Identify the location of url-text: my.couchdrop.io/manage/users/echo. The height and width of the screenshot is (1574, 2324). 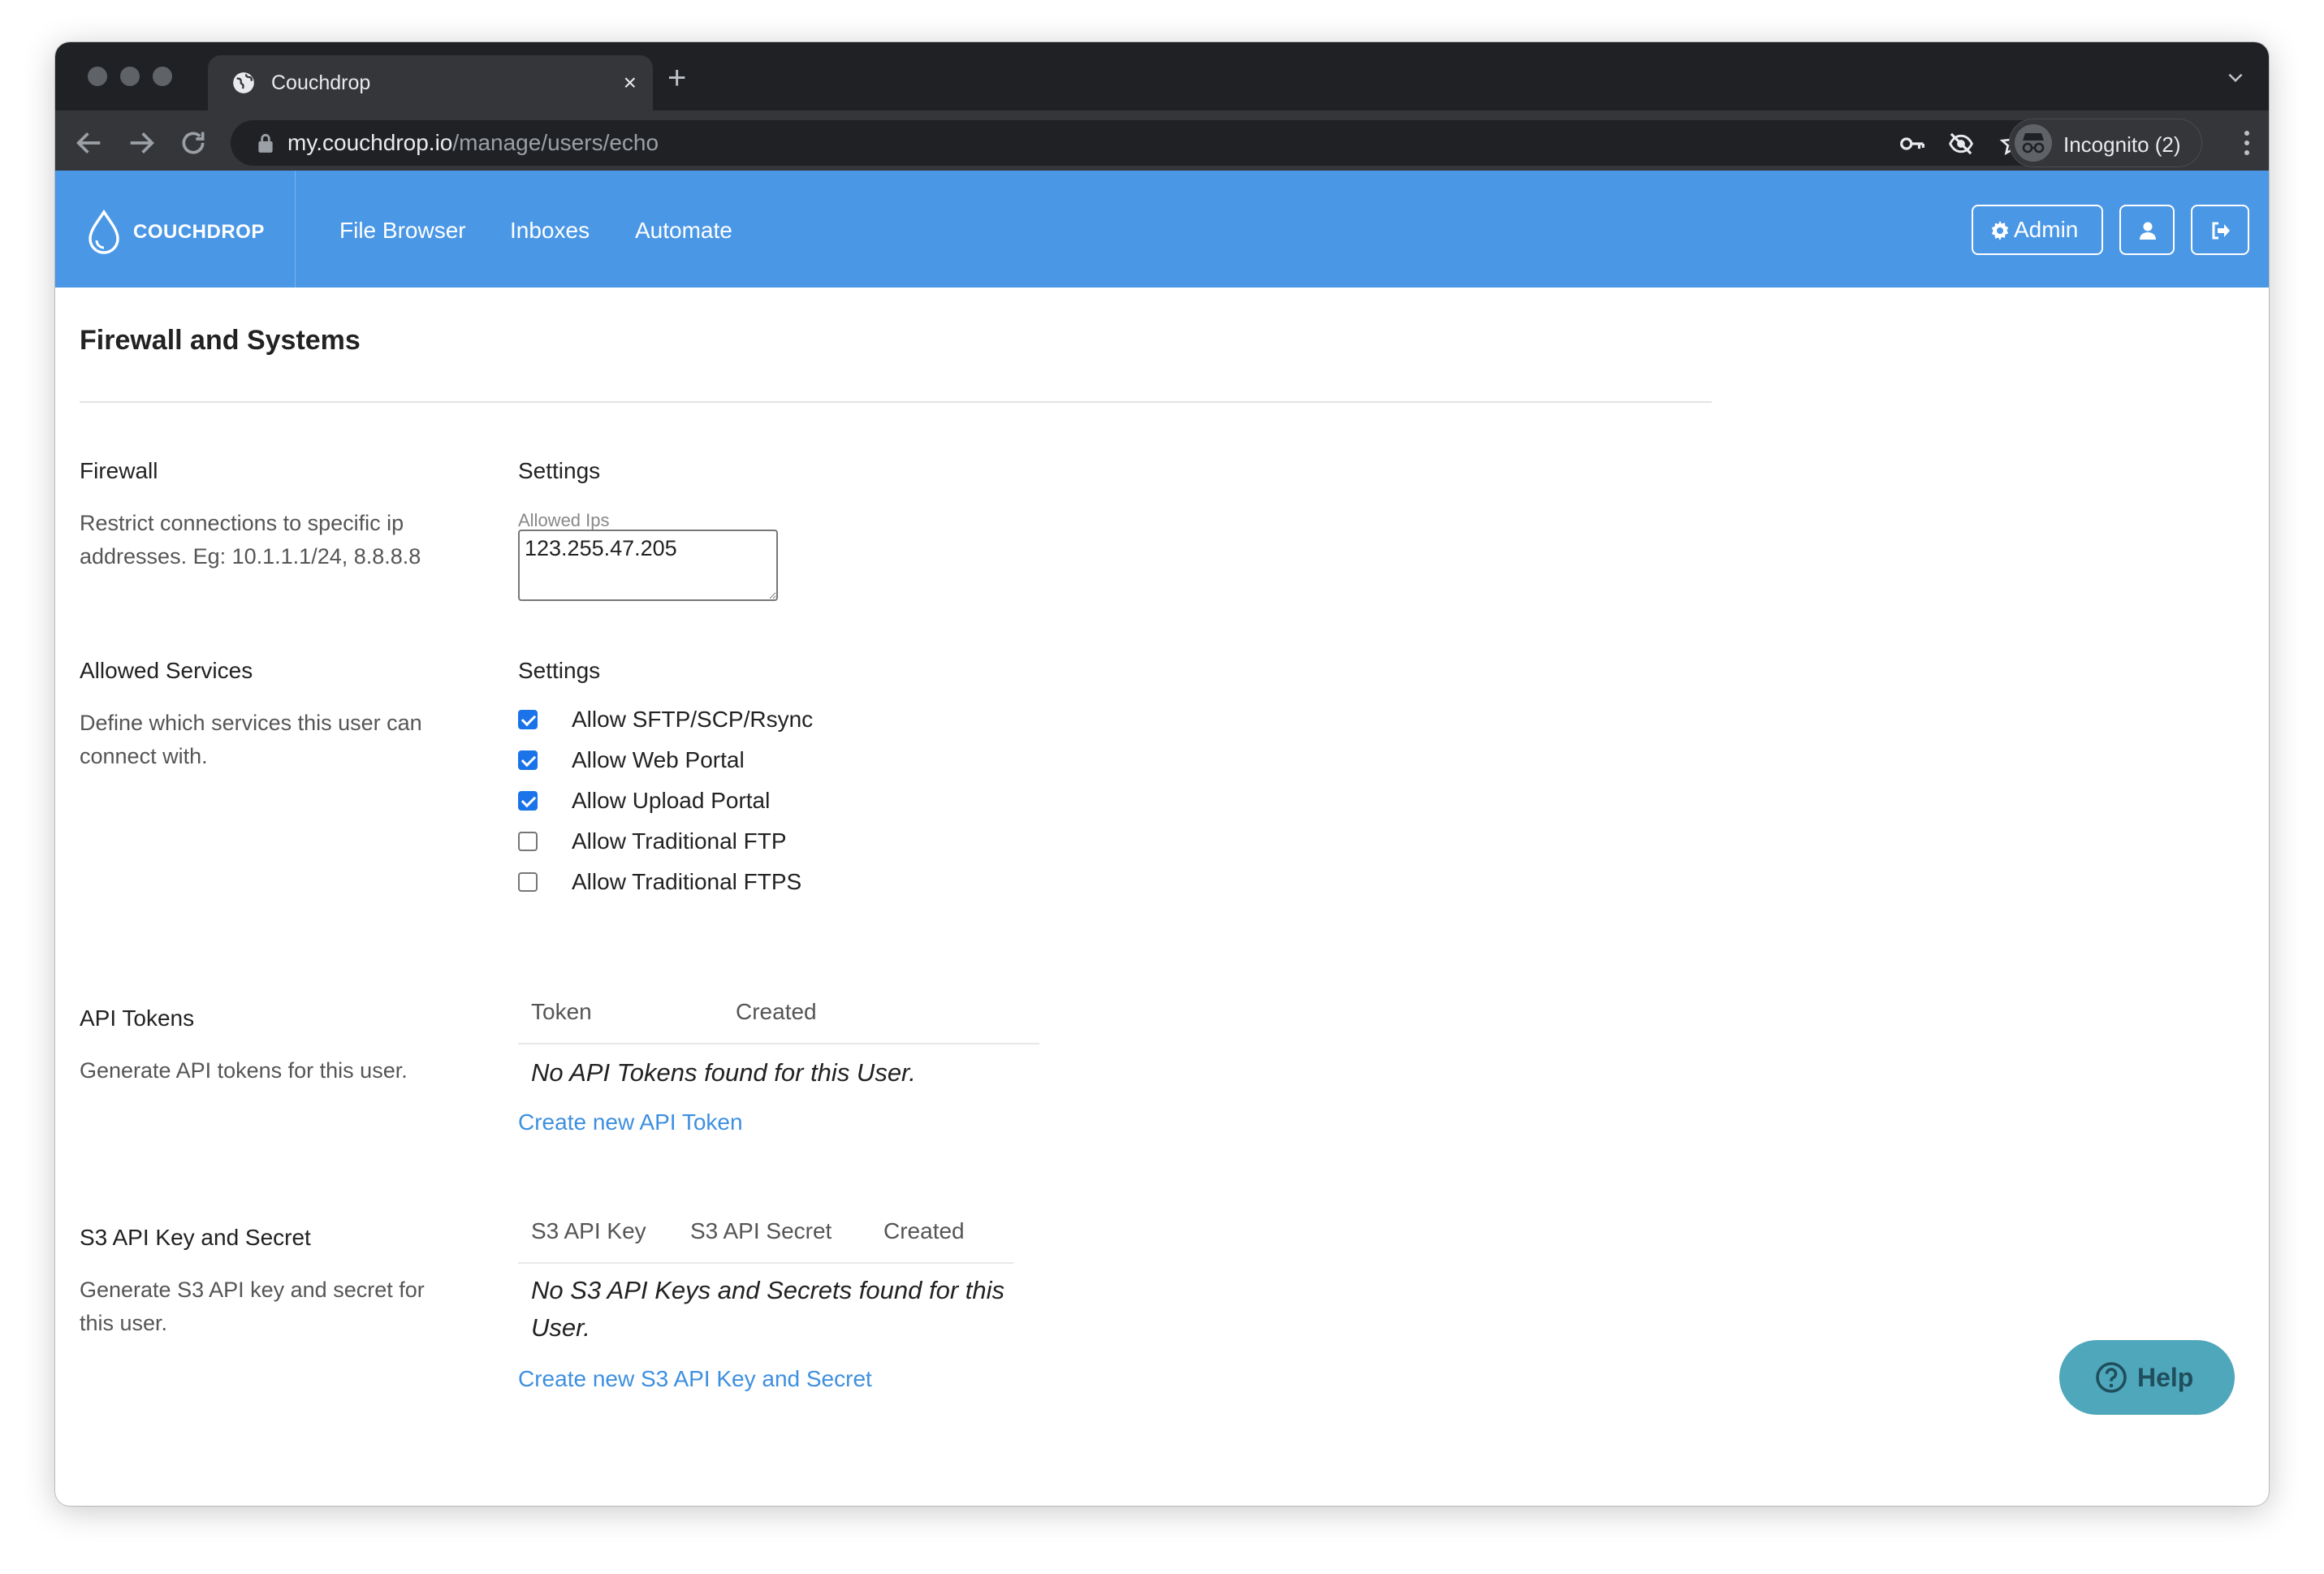
(473, 143).